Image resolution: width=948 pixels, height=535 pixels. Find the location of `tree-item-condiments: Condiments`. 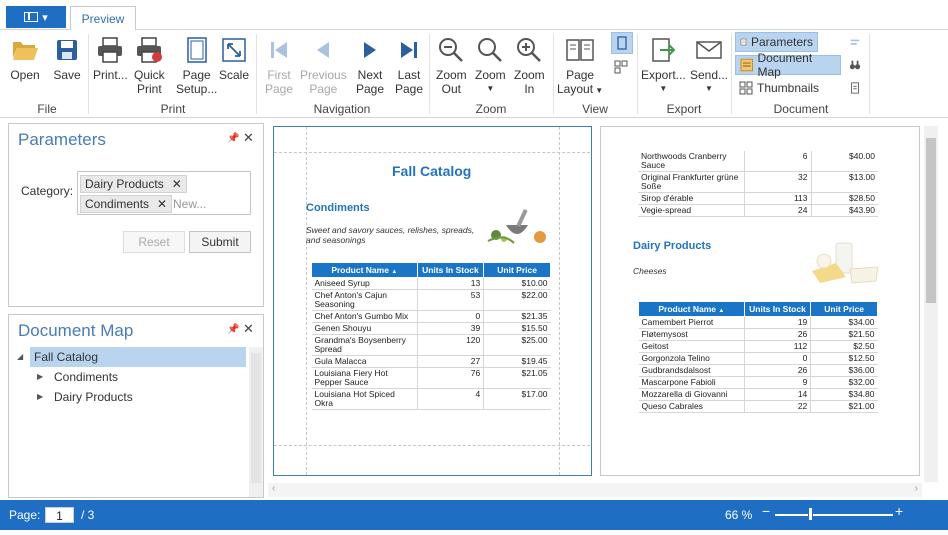

tree-item-condiments: Condiments is located at coordinates (86, 377).